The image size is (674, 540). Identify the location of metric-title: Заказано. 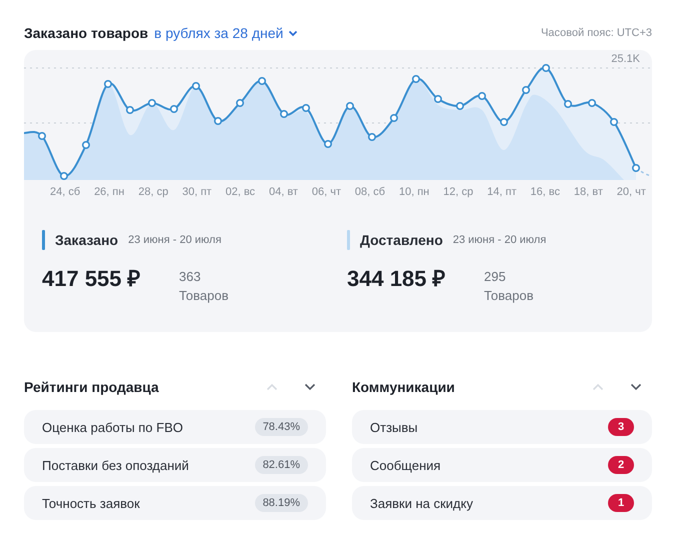
(86, 240).